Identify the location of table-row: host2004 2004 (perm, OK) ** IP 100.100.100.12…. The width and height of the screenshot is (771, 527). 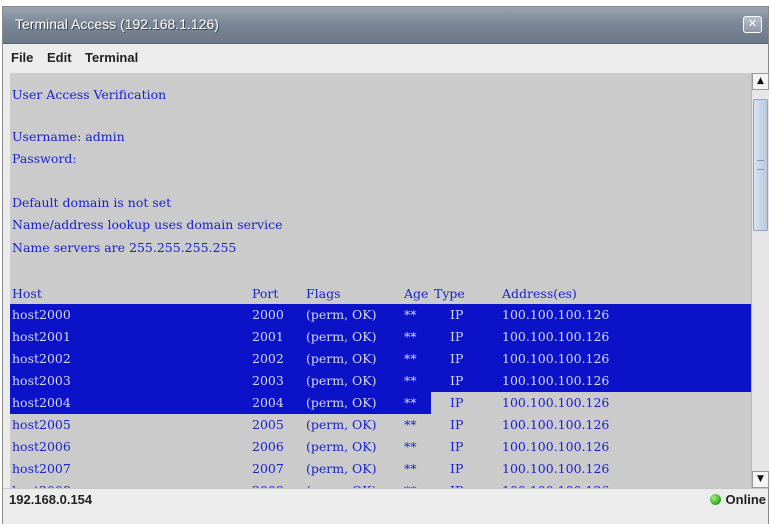
(380, 403).